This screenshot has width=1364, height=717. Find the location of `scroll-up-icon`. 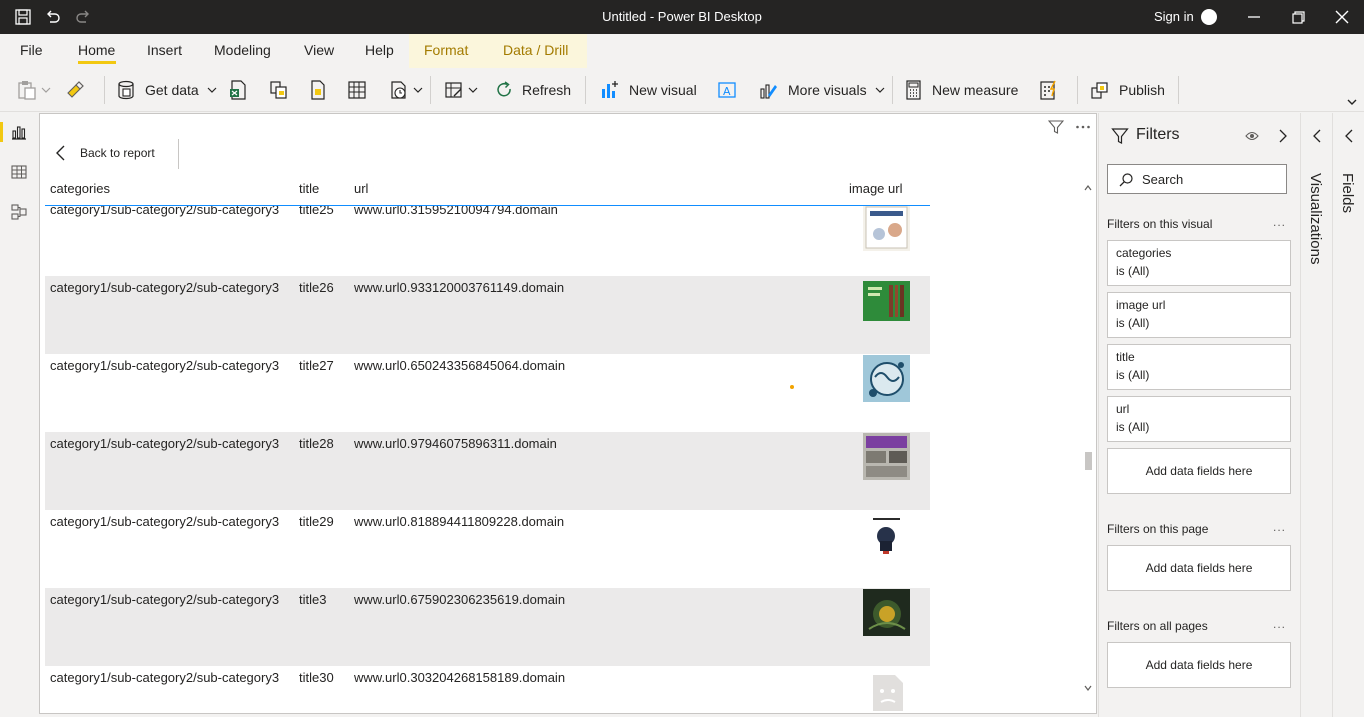

scroll-up-icon is located at coordinates (1088, 188).